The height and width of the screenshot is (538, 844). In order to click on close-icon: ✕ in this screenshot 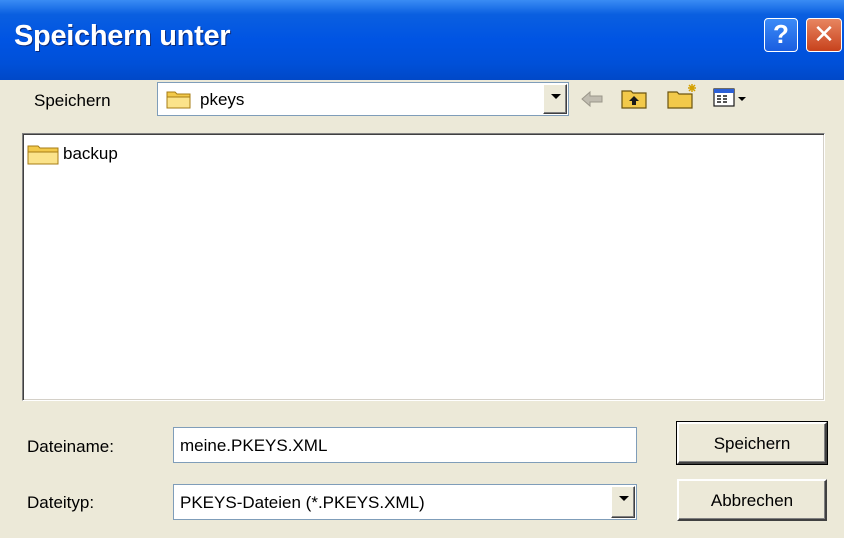, I will do `click(824, 34)`.